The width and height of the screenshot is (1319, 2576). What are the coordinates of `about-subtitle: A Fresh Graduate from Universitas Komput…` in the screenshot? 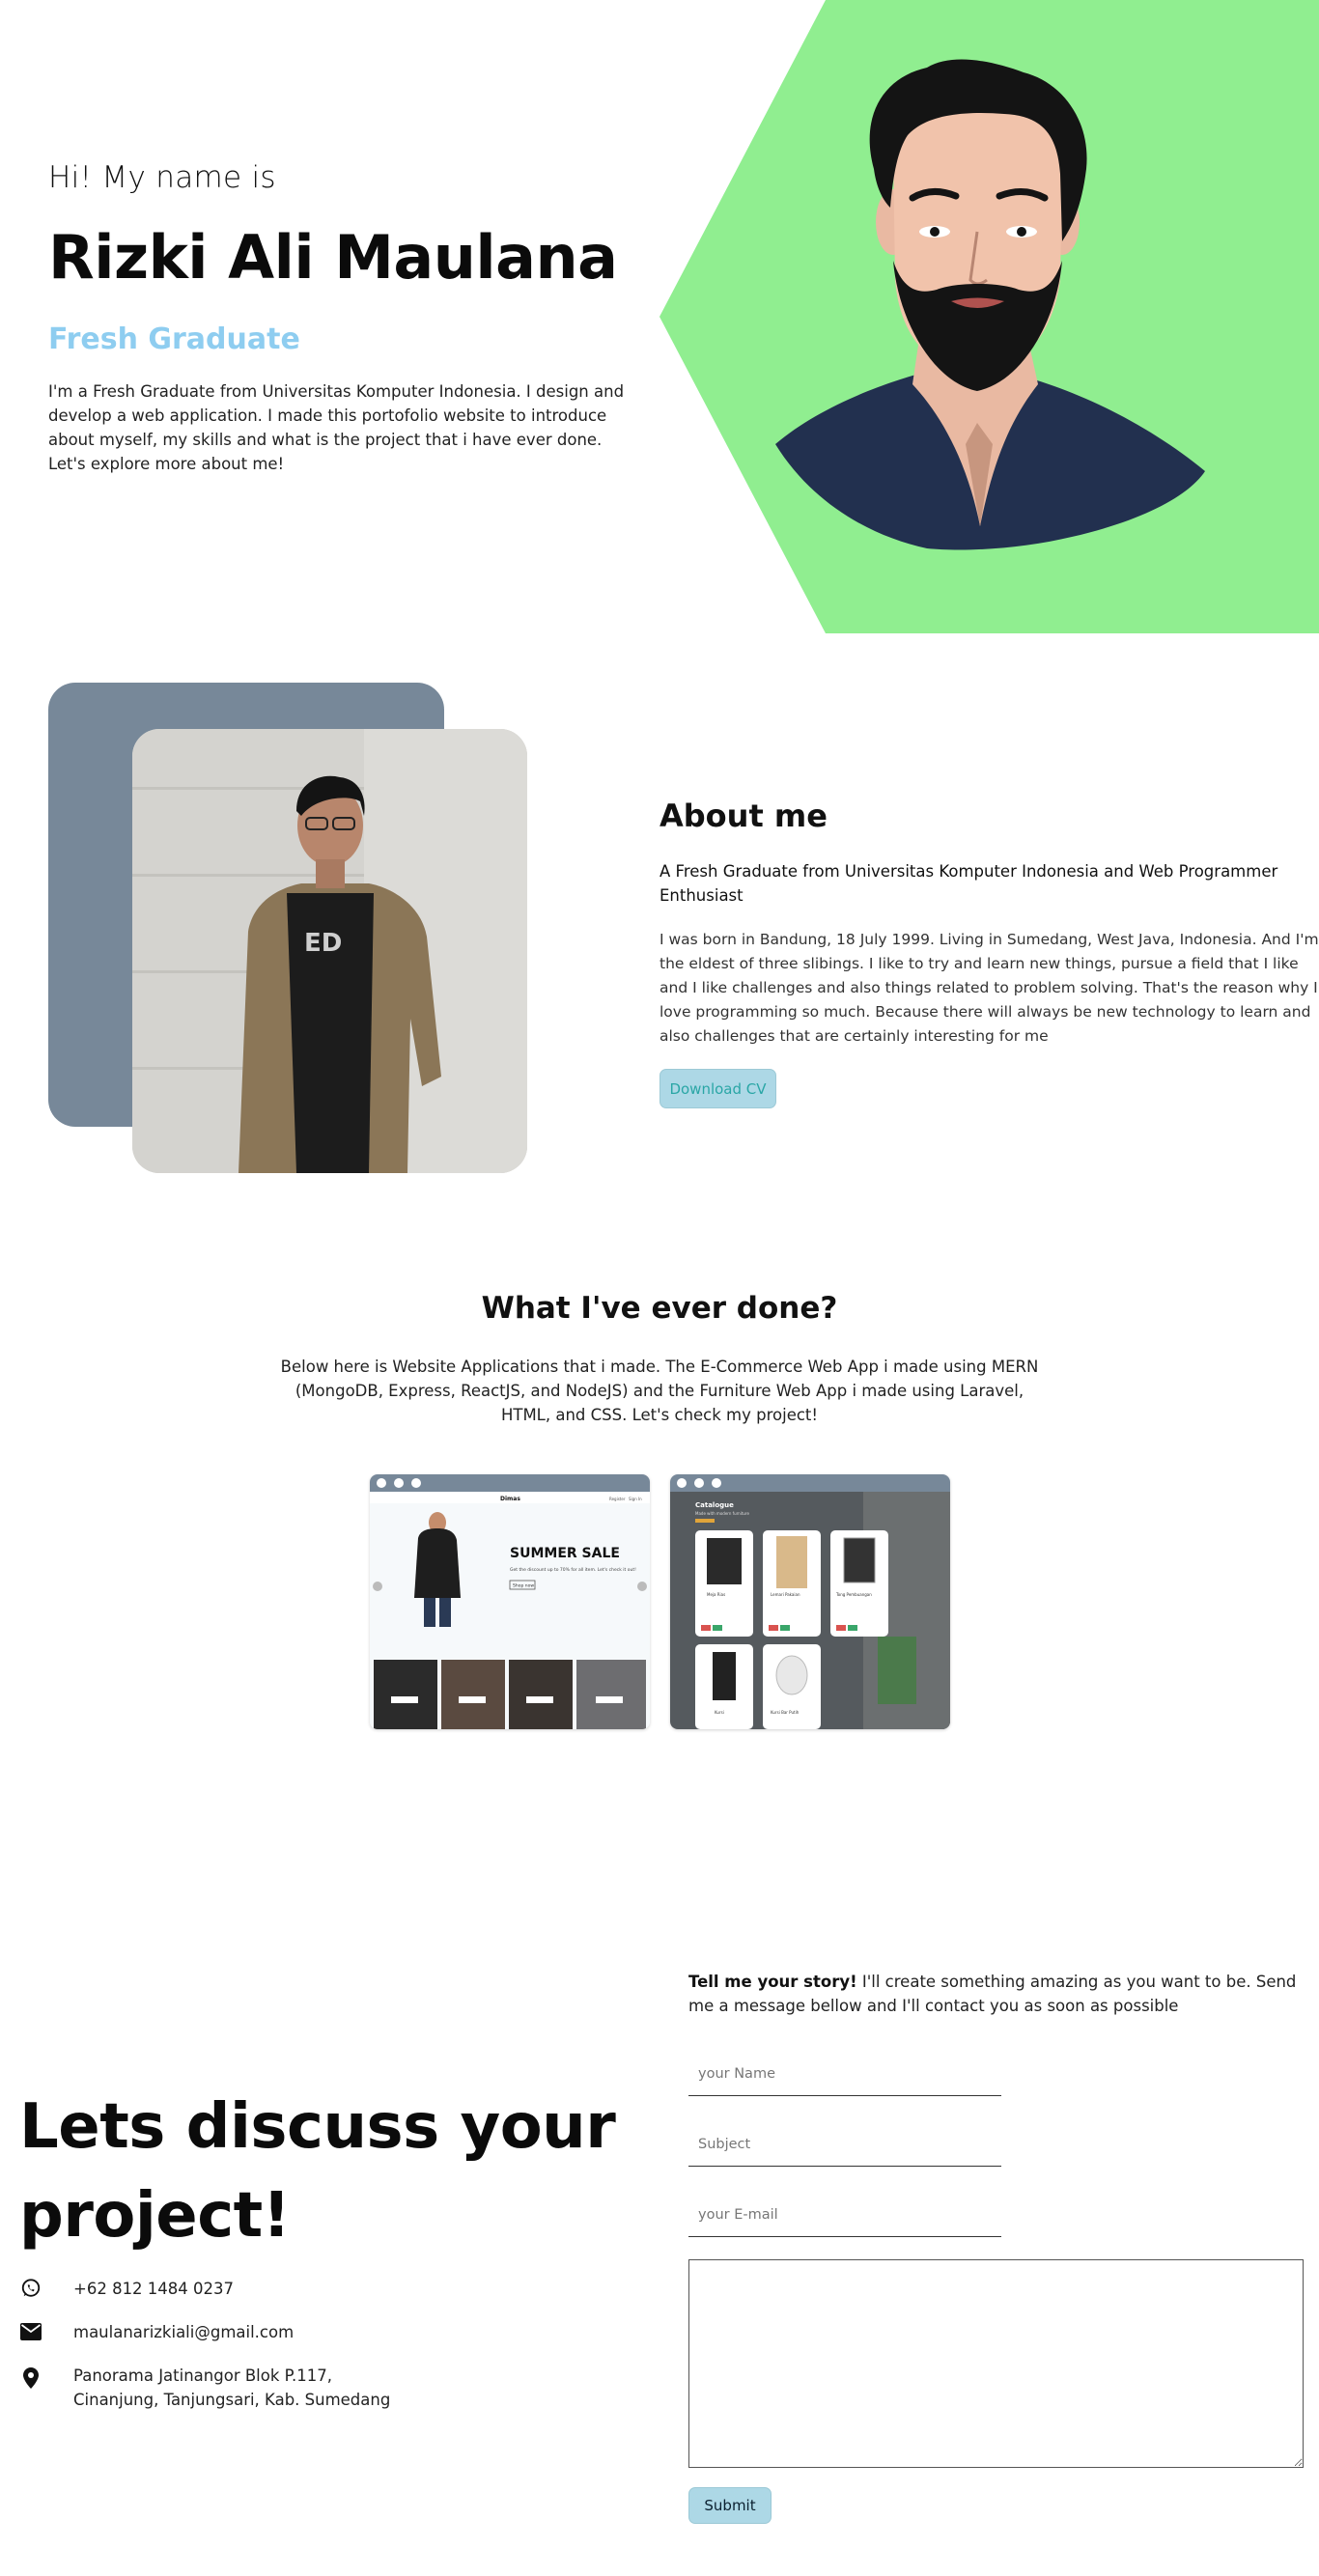 It's located at (969, 884).